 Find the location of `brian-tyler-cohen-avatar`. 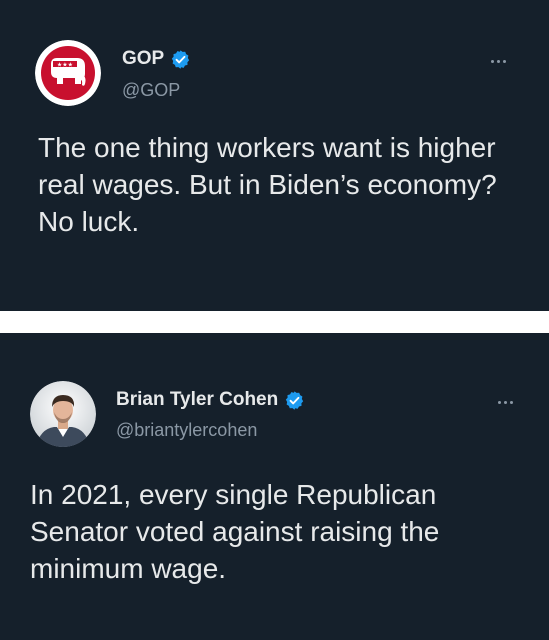

brian-tyler-cohen-avatar is located at coordinates (63, 414).